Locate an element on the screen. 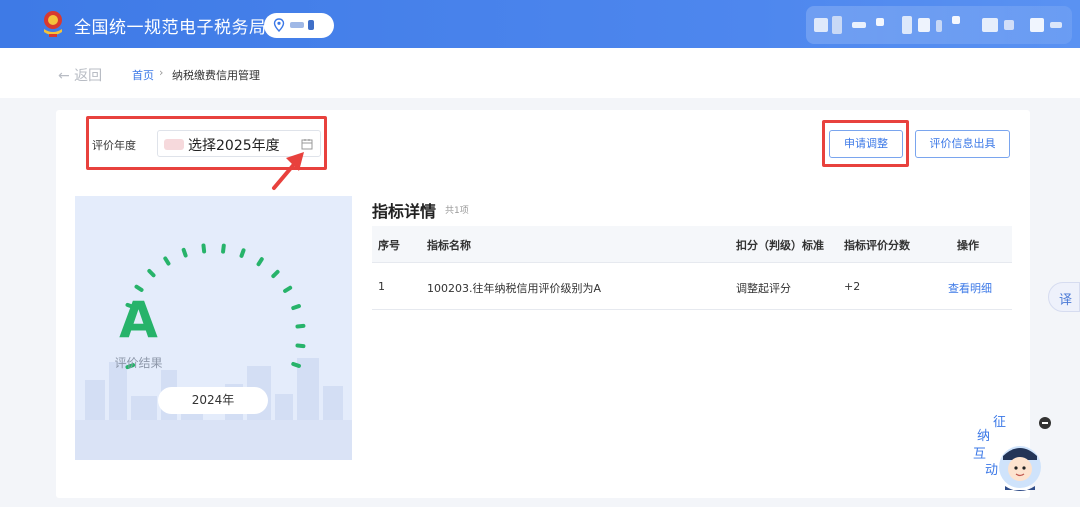 The width and height of the screenshot is (1080, 507). table-row: 1 100203.往年纳税信用评价级别为A 调整起评分 +2 查看明细 is located at coordinates (692, 286).